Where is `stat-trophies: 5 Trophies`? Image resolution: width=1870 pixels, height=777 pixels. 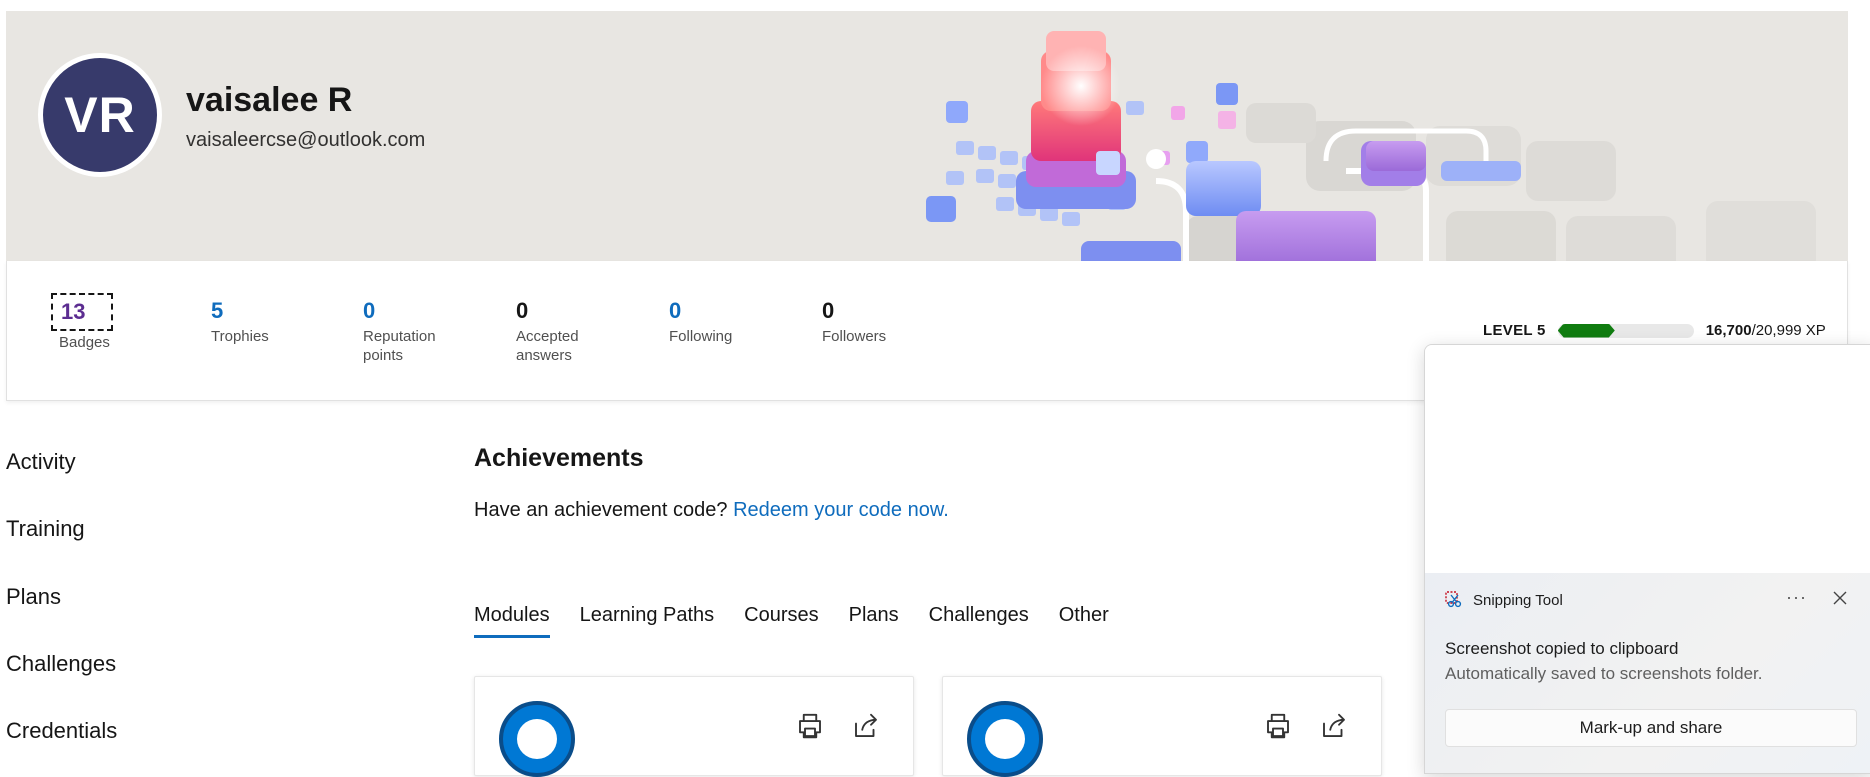
stat-trophies: 5 Trophies is located at coordinates (271, 321).